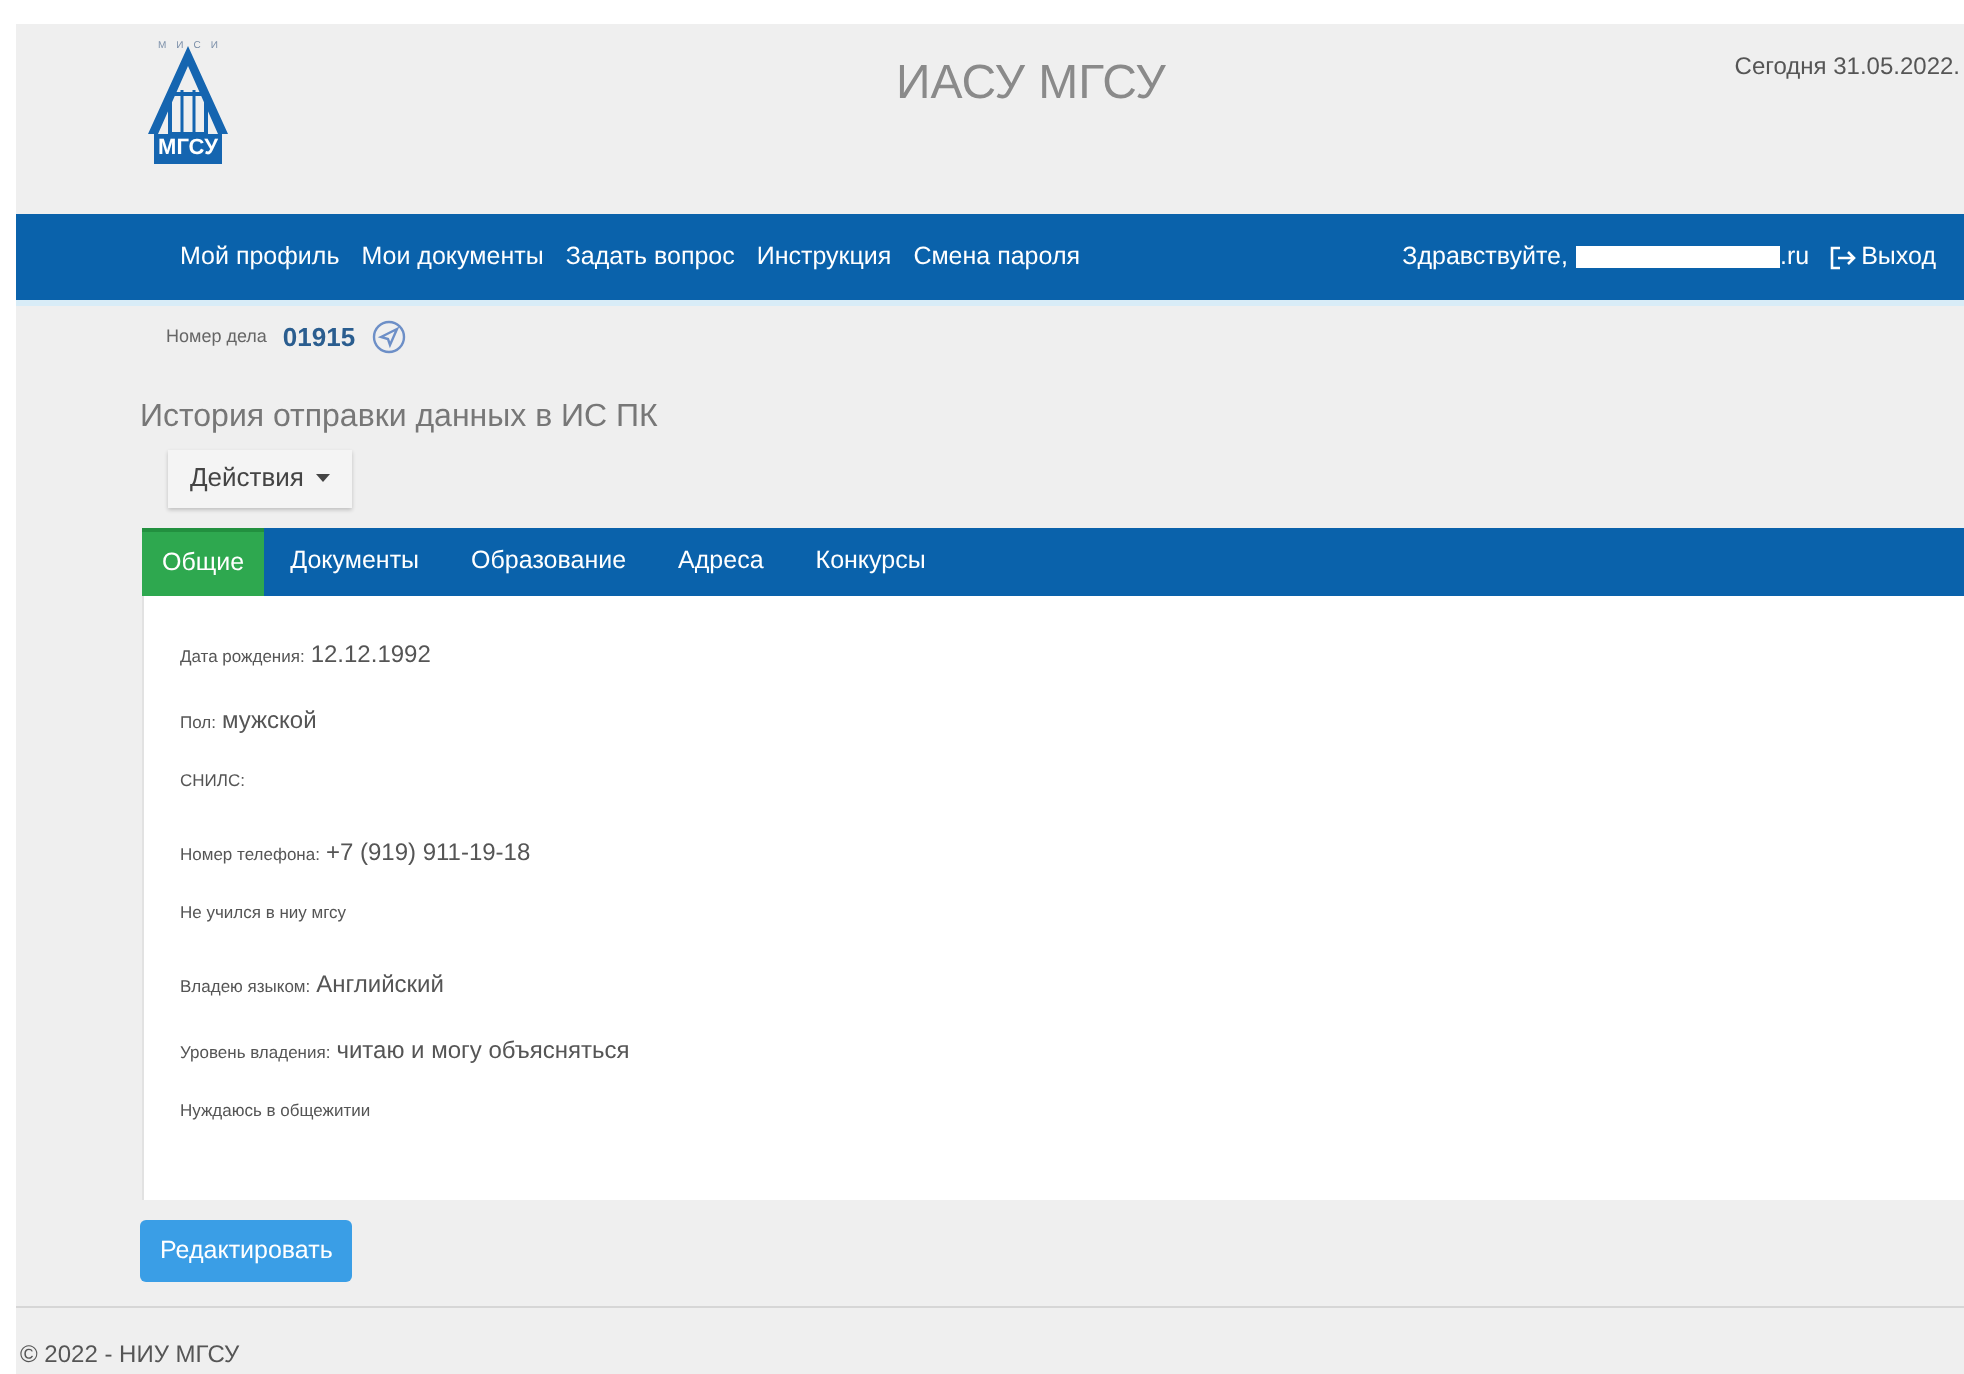 This screenshot has height=1374, width=1964. I want to click on field-value: +7 (919) 911-19-18, so click(428, 852).